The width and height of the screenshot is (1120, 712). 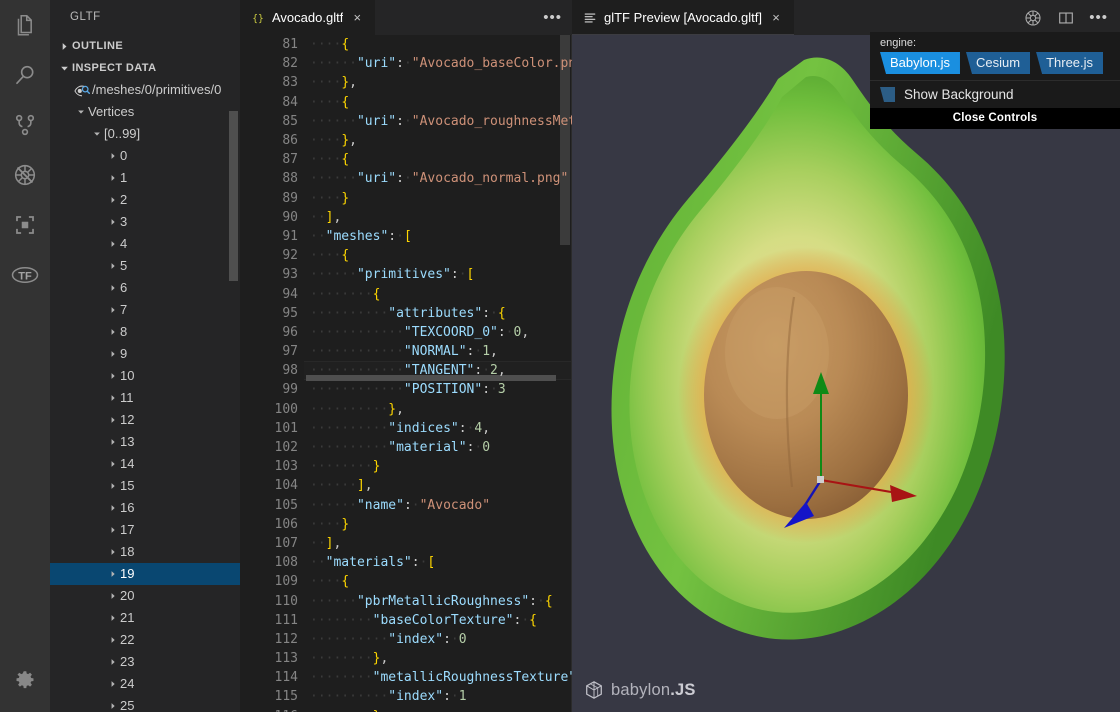 What do you see at coordinates (25, 75) in the screenshot?
I see `activity-item-search` at bounding box center [25, 75].